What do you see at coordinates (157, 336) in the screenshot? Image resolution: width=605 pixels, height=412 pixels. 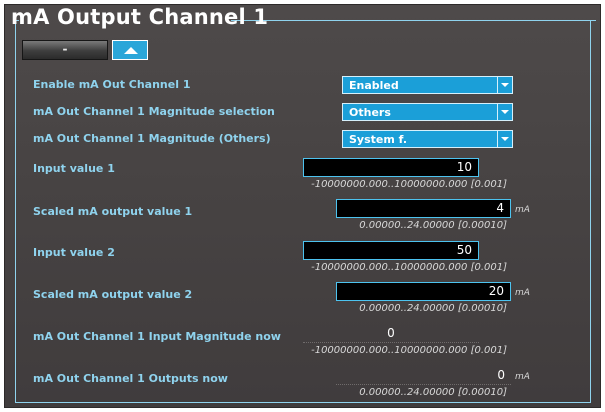 I see `input-magnitude-now-label: mA Out Channel 1 Input Magnitude now` at bounding box center [157, 336].